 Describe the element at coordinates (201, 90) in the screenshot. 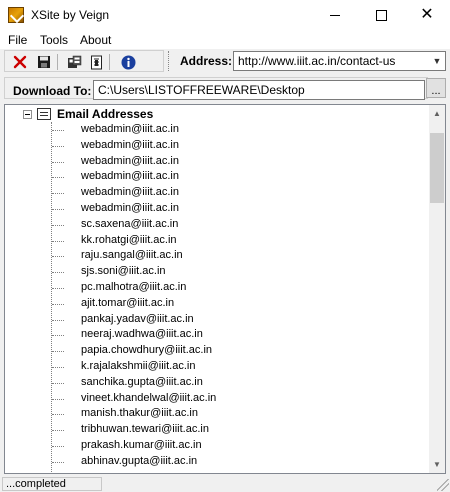

I see `download-path-text: C:\Users\LISTOFFREEWARE\Desktop` at that location.